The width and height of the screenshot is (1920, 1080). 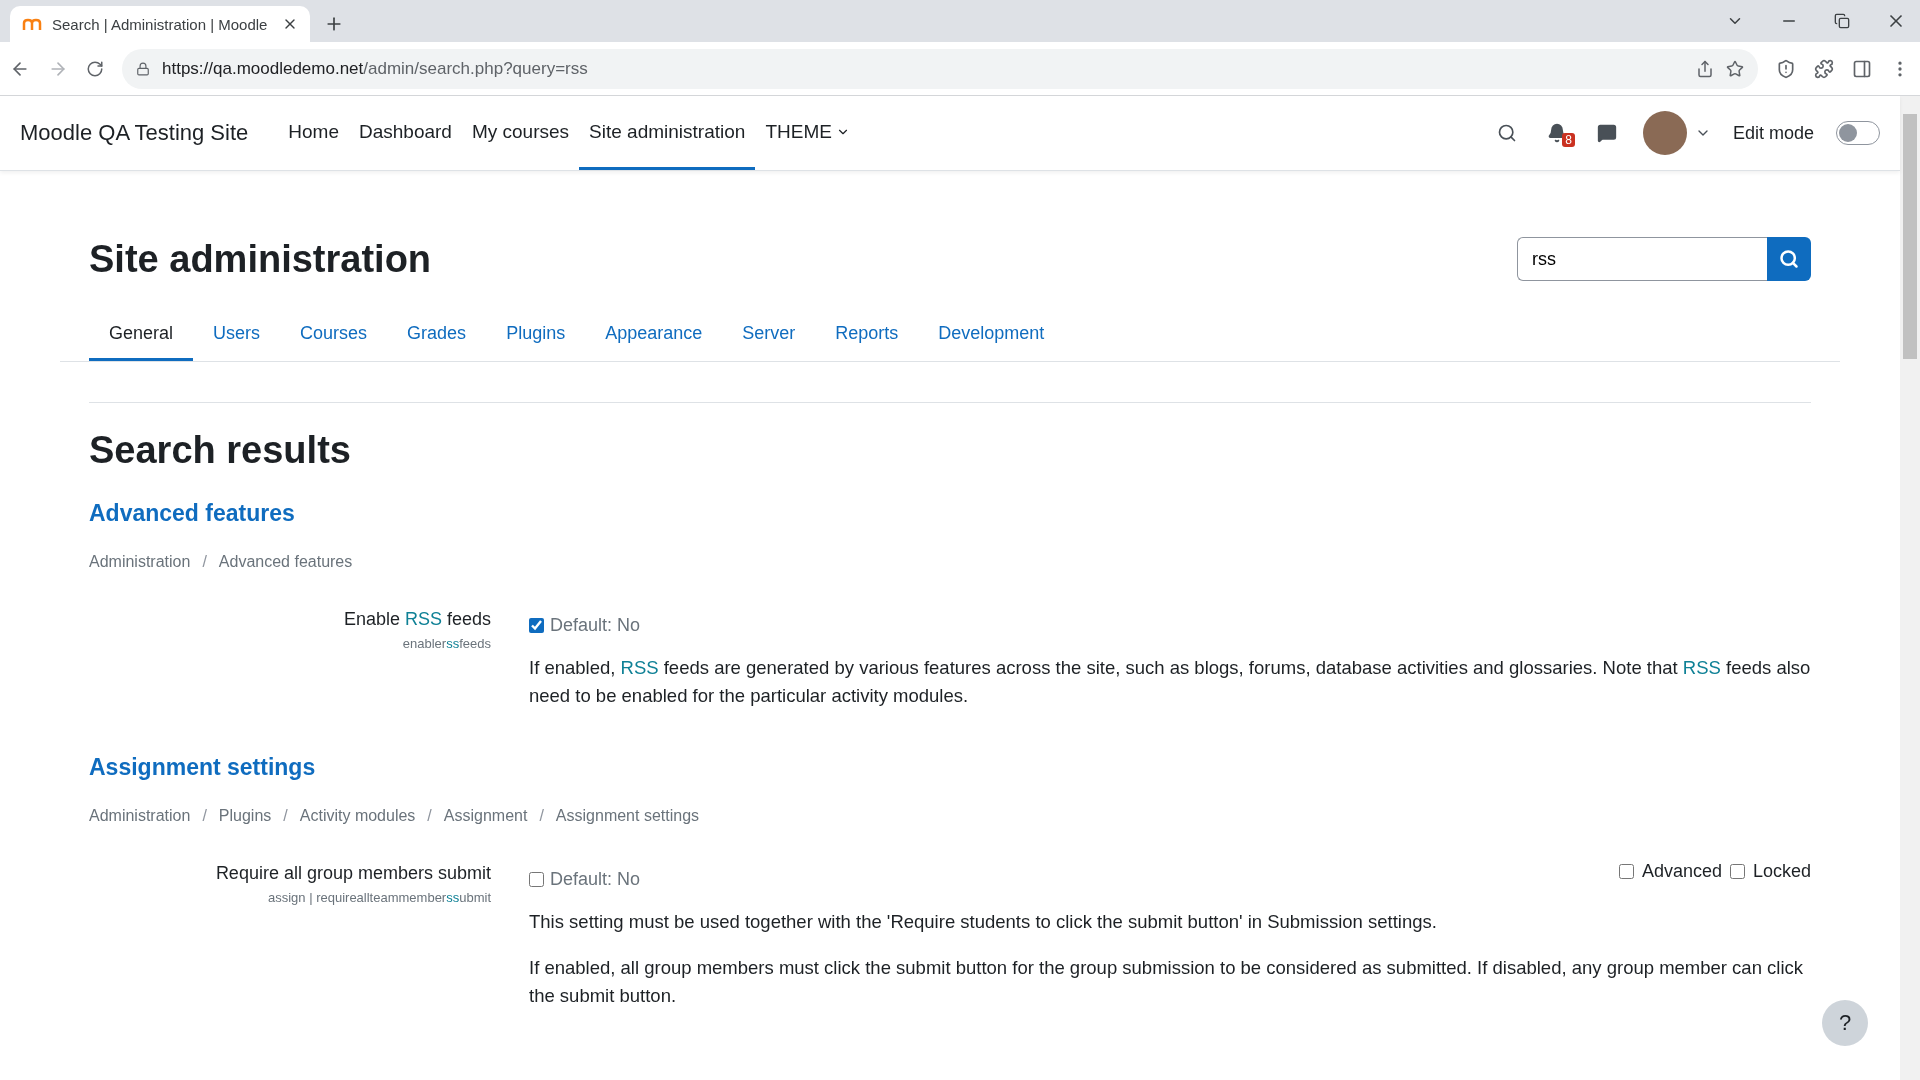 I want to click on search-button, so click(x=1789, y=259).